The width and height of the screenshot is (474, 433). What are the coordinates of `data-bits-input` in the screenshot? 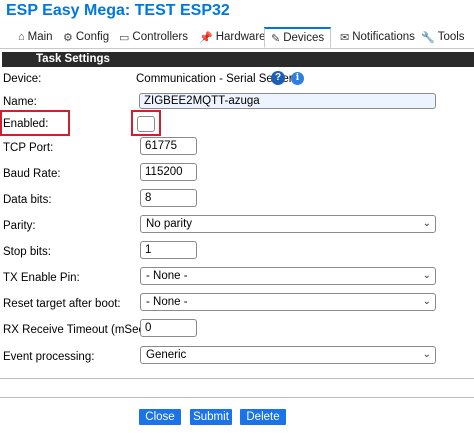 It's located at (168, 198).